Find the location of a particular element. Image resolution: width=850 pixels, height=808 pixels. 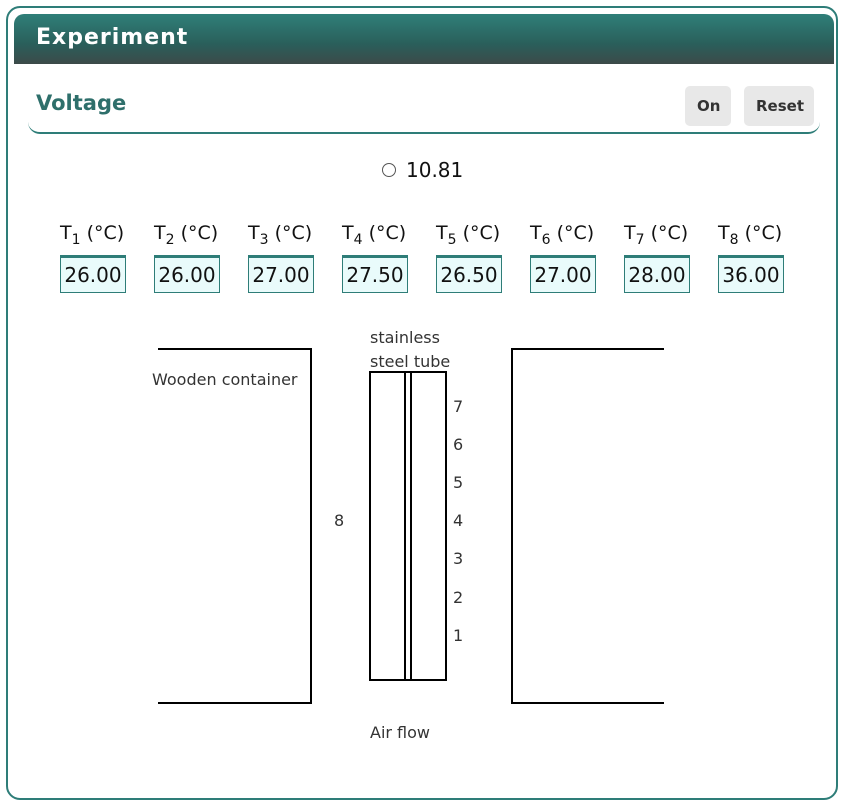

on-button: On is located at coordinates (708, 106).